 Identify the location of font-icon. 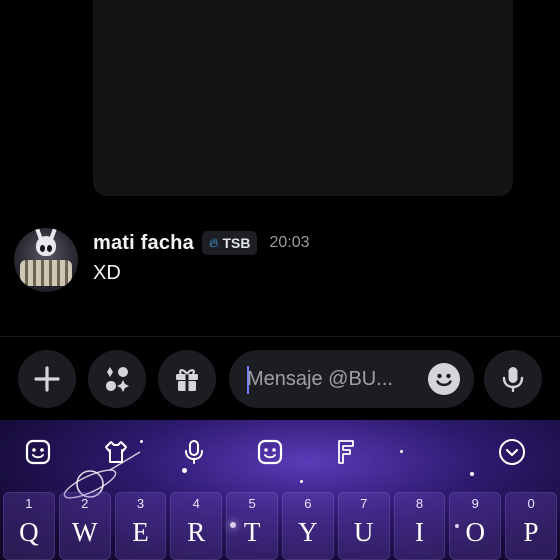
(346, 452).